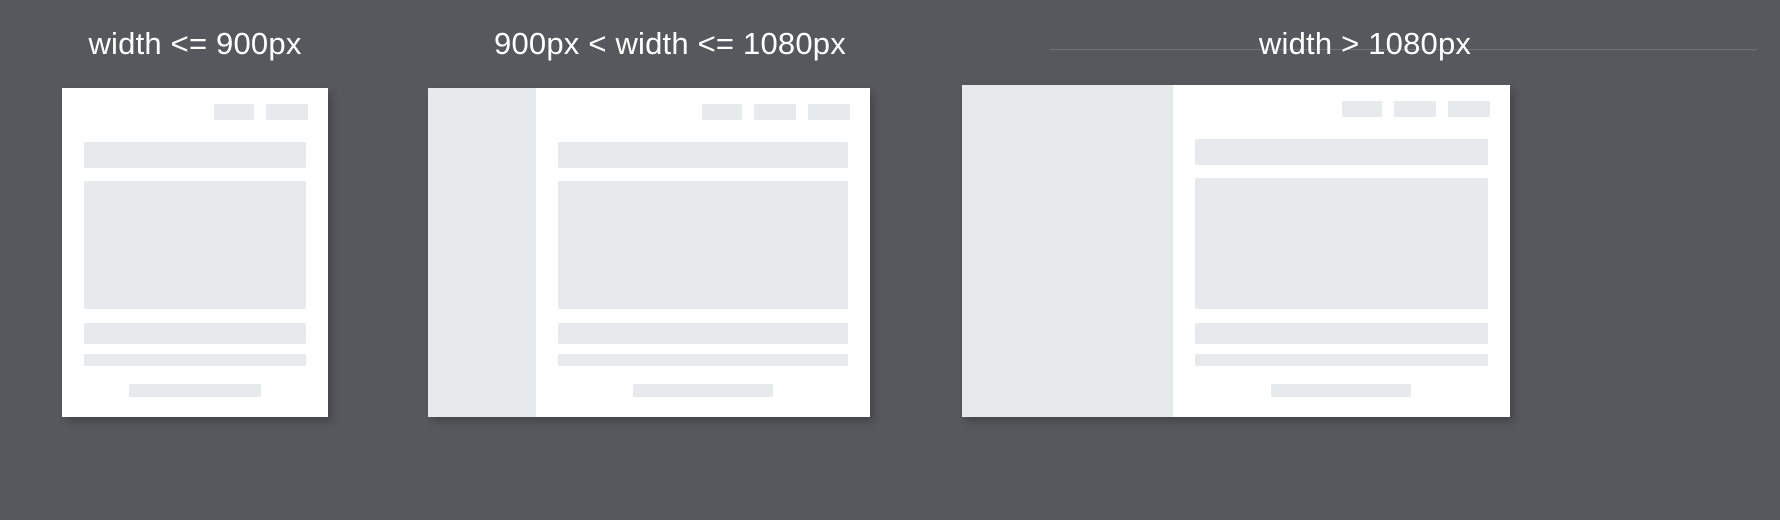 Image resolution: width=1780 pixels, height=520 pixels. What do you see at coordinates (670, 43) in the screenshot?
I see `breakpoint-caption: 900px < width <= 1080px` at bounding box center [670, 43].